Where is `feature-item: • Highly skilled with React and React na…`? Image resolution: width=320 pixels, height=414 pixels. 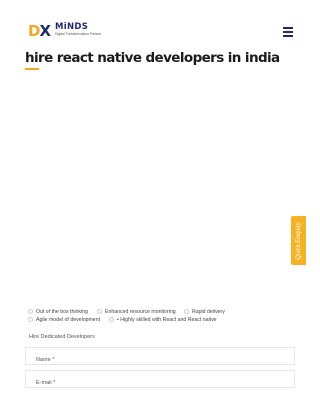 feature-item: • Highly skilled with React and React na… is located at coordinates (163, 320).